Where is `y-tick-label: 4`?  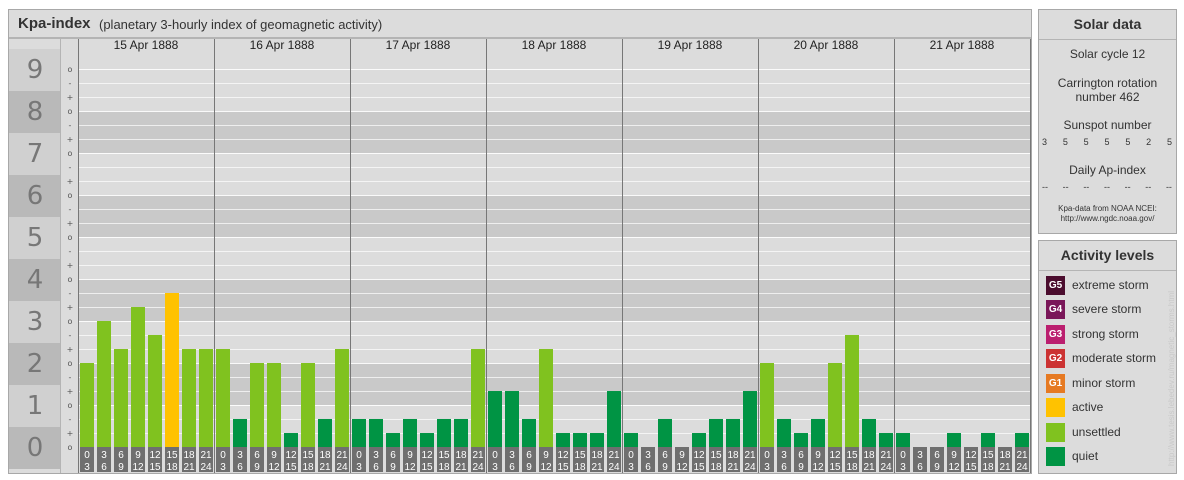
y-tick-label: 4 is located at coordinates (35, 280).